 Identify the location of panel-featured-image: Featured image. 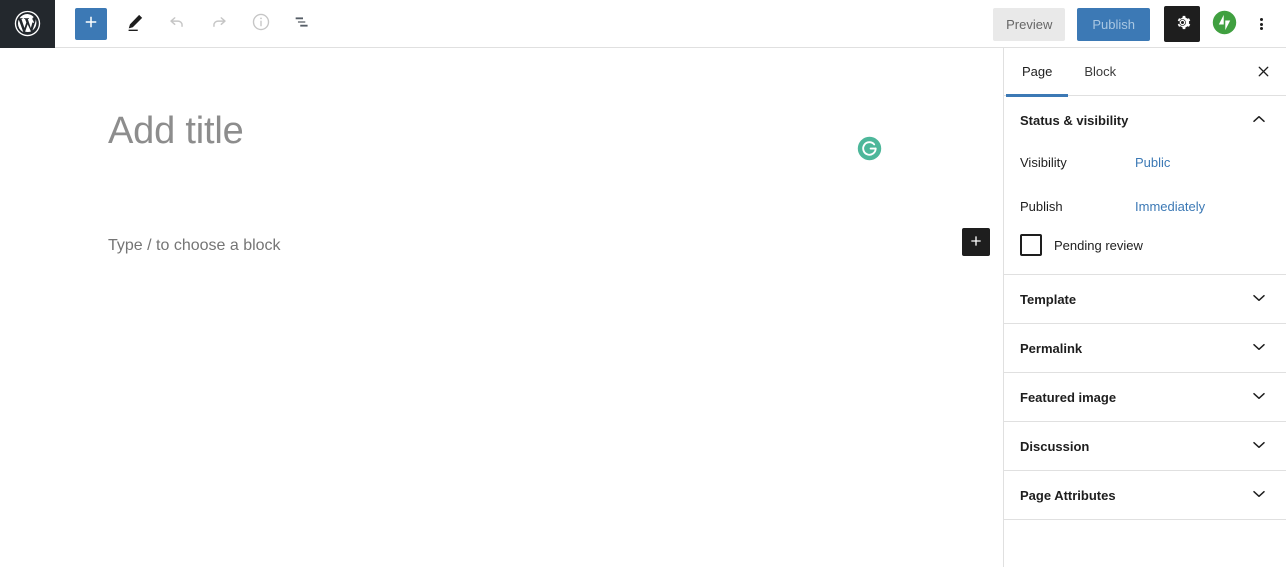
(1145, 397).